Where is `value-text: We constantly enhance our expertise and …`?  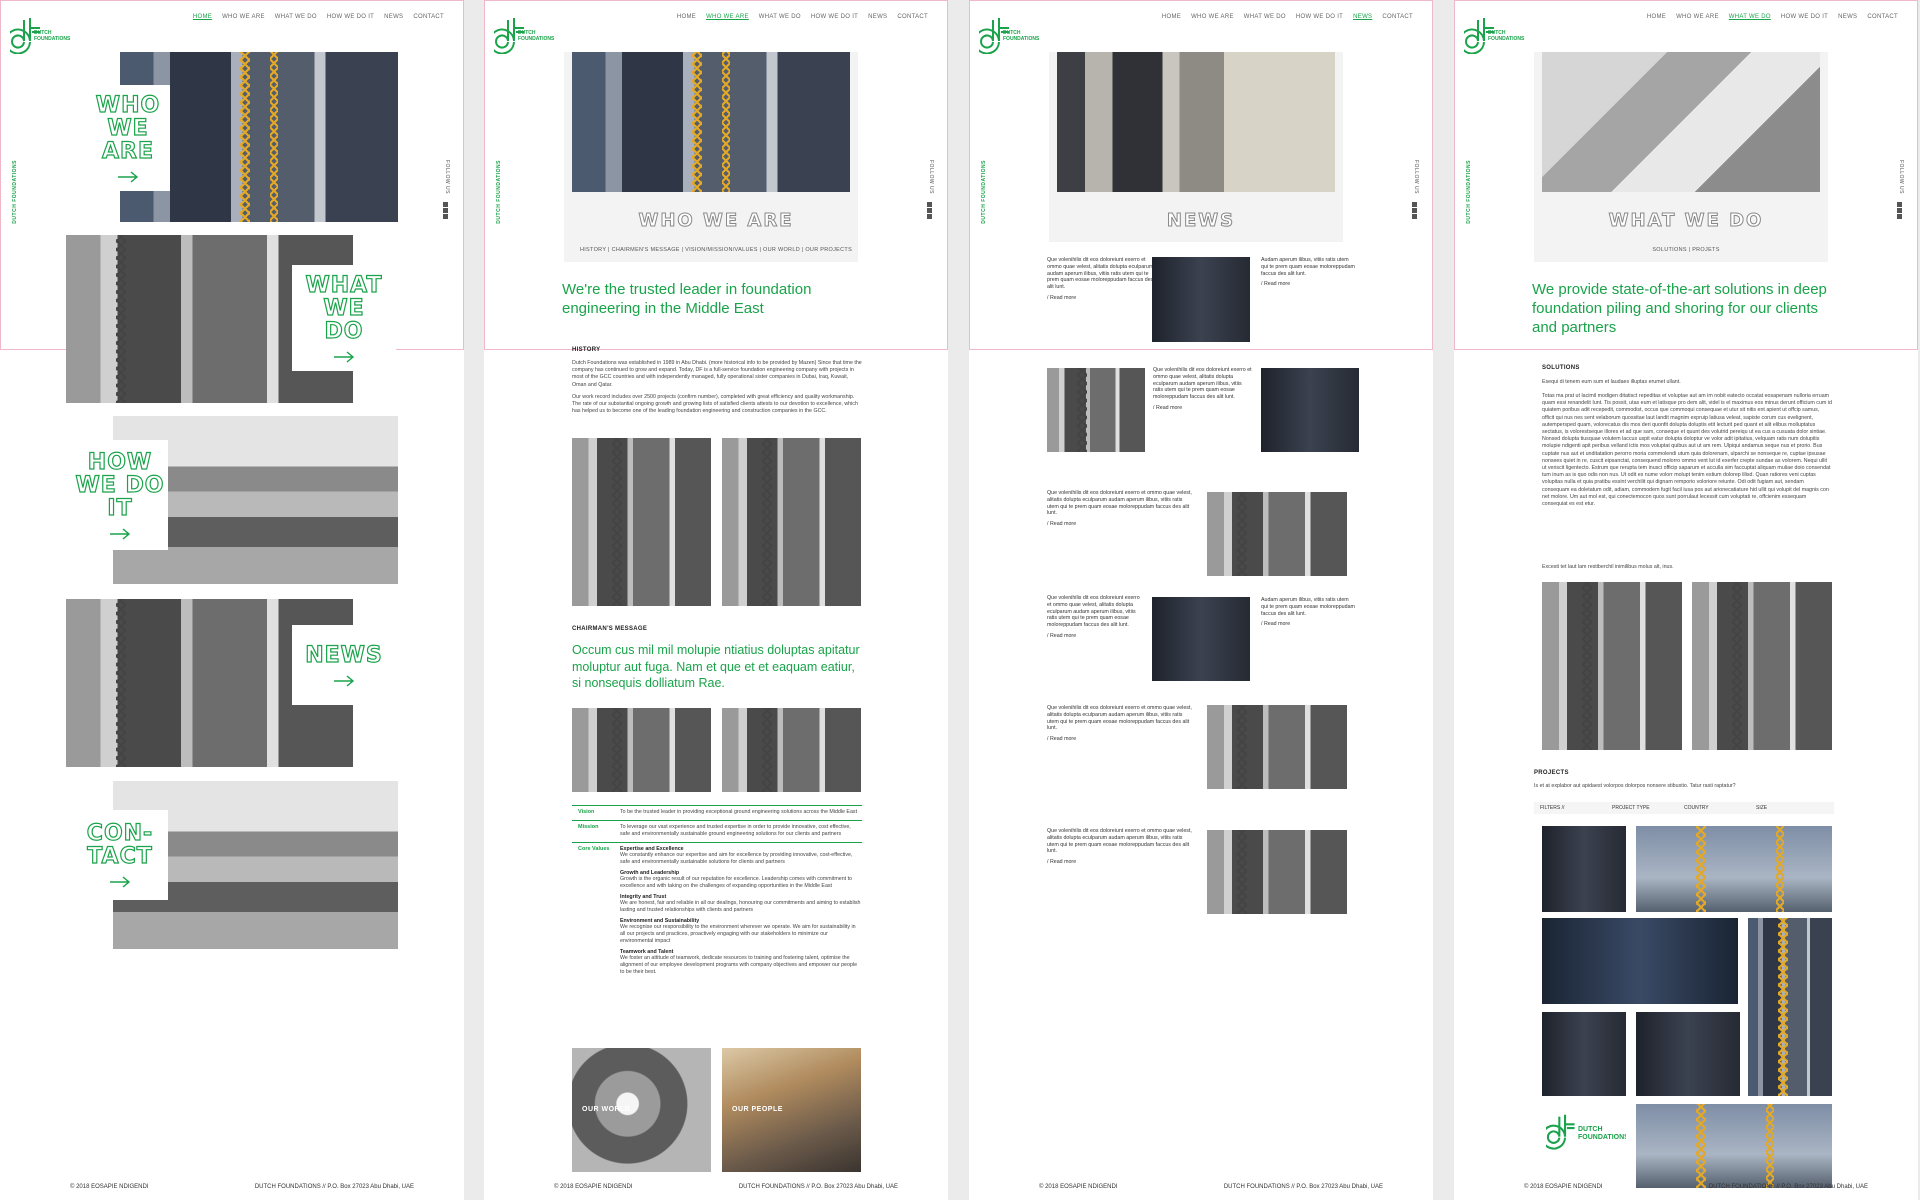 value-text: We constantly enhance our expertise and … is located at coordinates (736, 858).